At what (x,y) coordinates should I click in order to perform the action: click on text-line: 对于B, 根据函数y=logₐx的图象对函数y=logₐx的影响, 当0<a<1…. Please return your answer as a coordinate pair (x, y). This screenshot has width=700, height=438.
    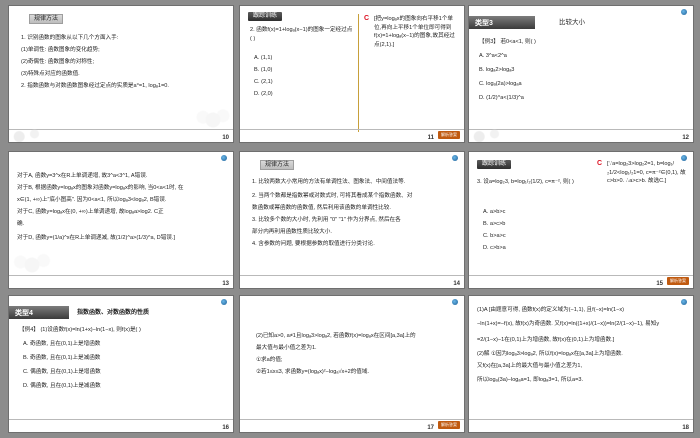
    Looking at the image, I should click on (100, 188).